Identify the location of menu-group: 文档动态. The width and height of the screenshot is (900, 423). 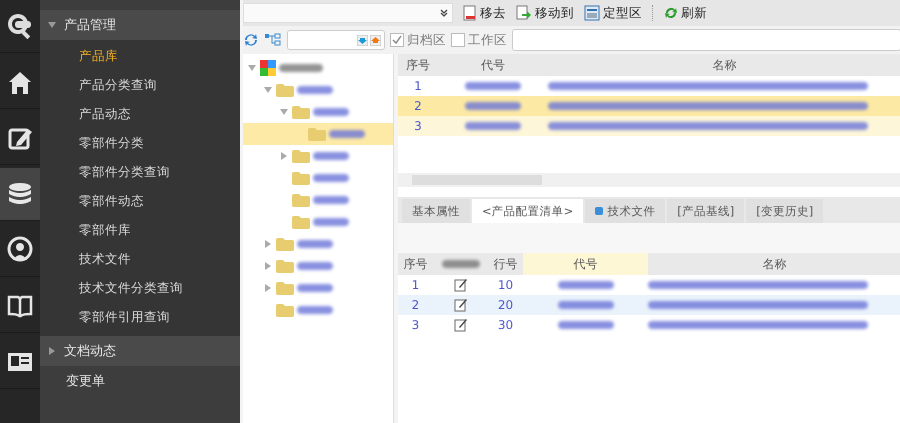
(140, 351).